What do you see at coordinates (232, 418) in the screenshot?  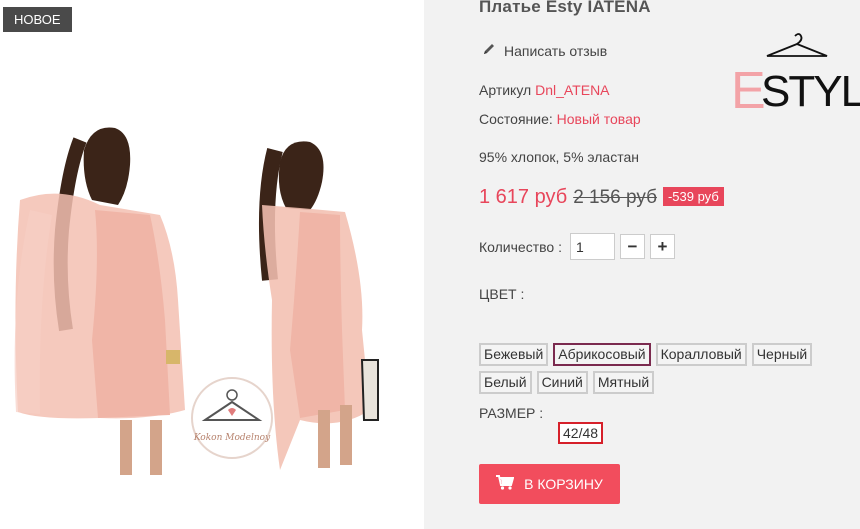 I see `watermark-logo: Kokon Modelnoy` at bounding box center [232, 418].